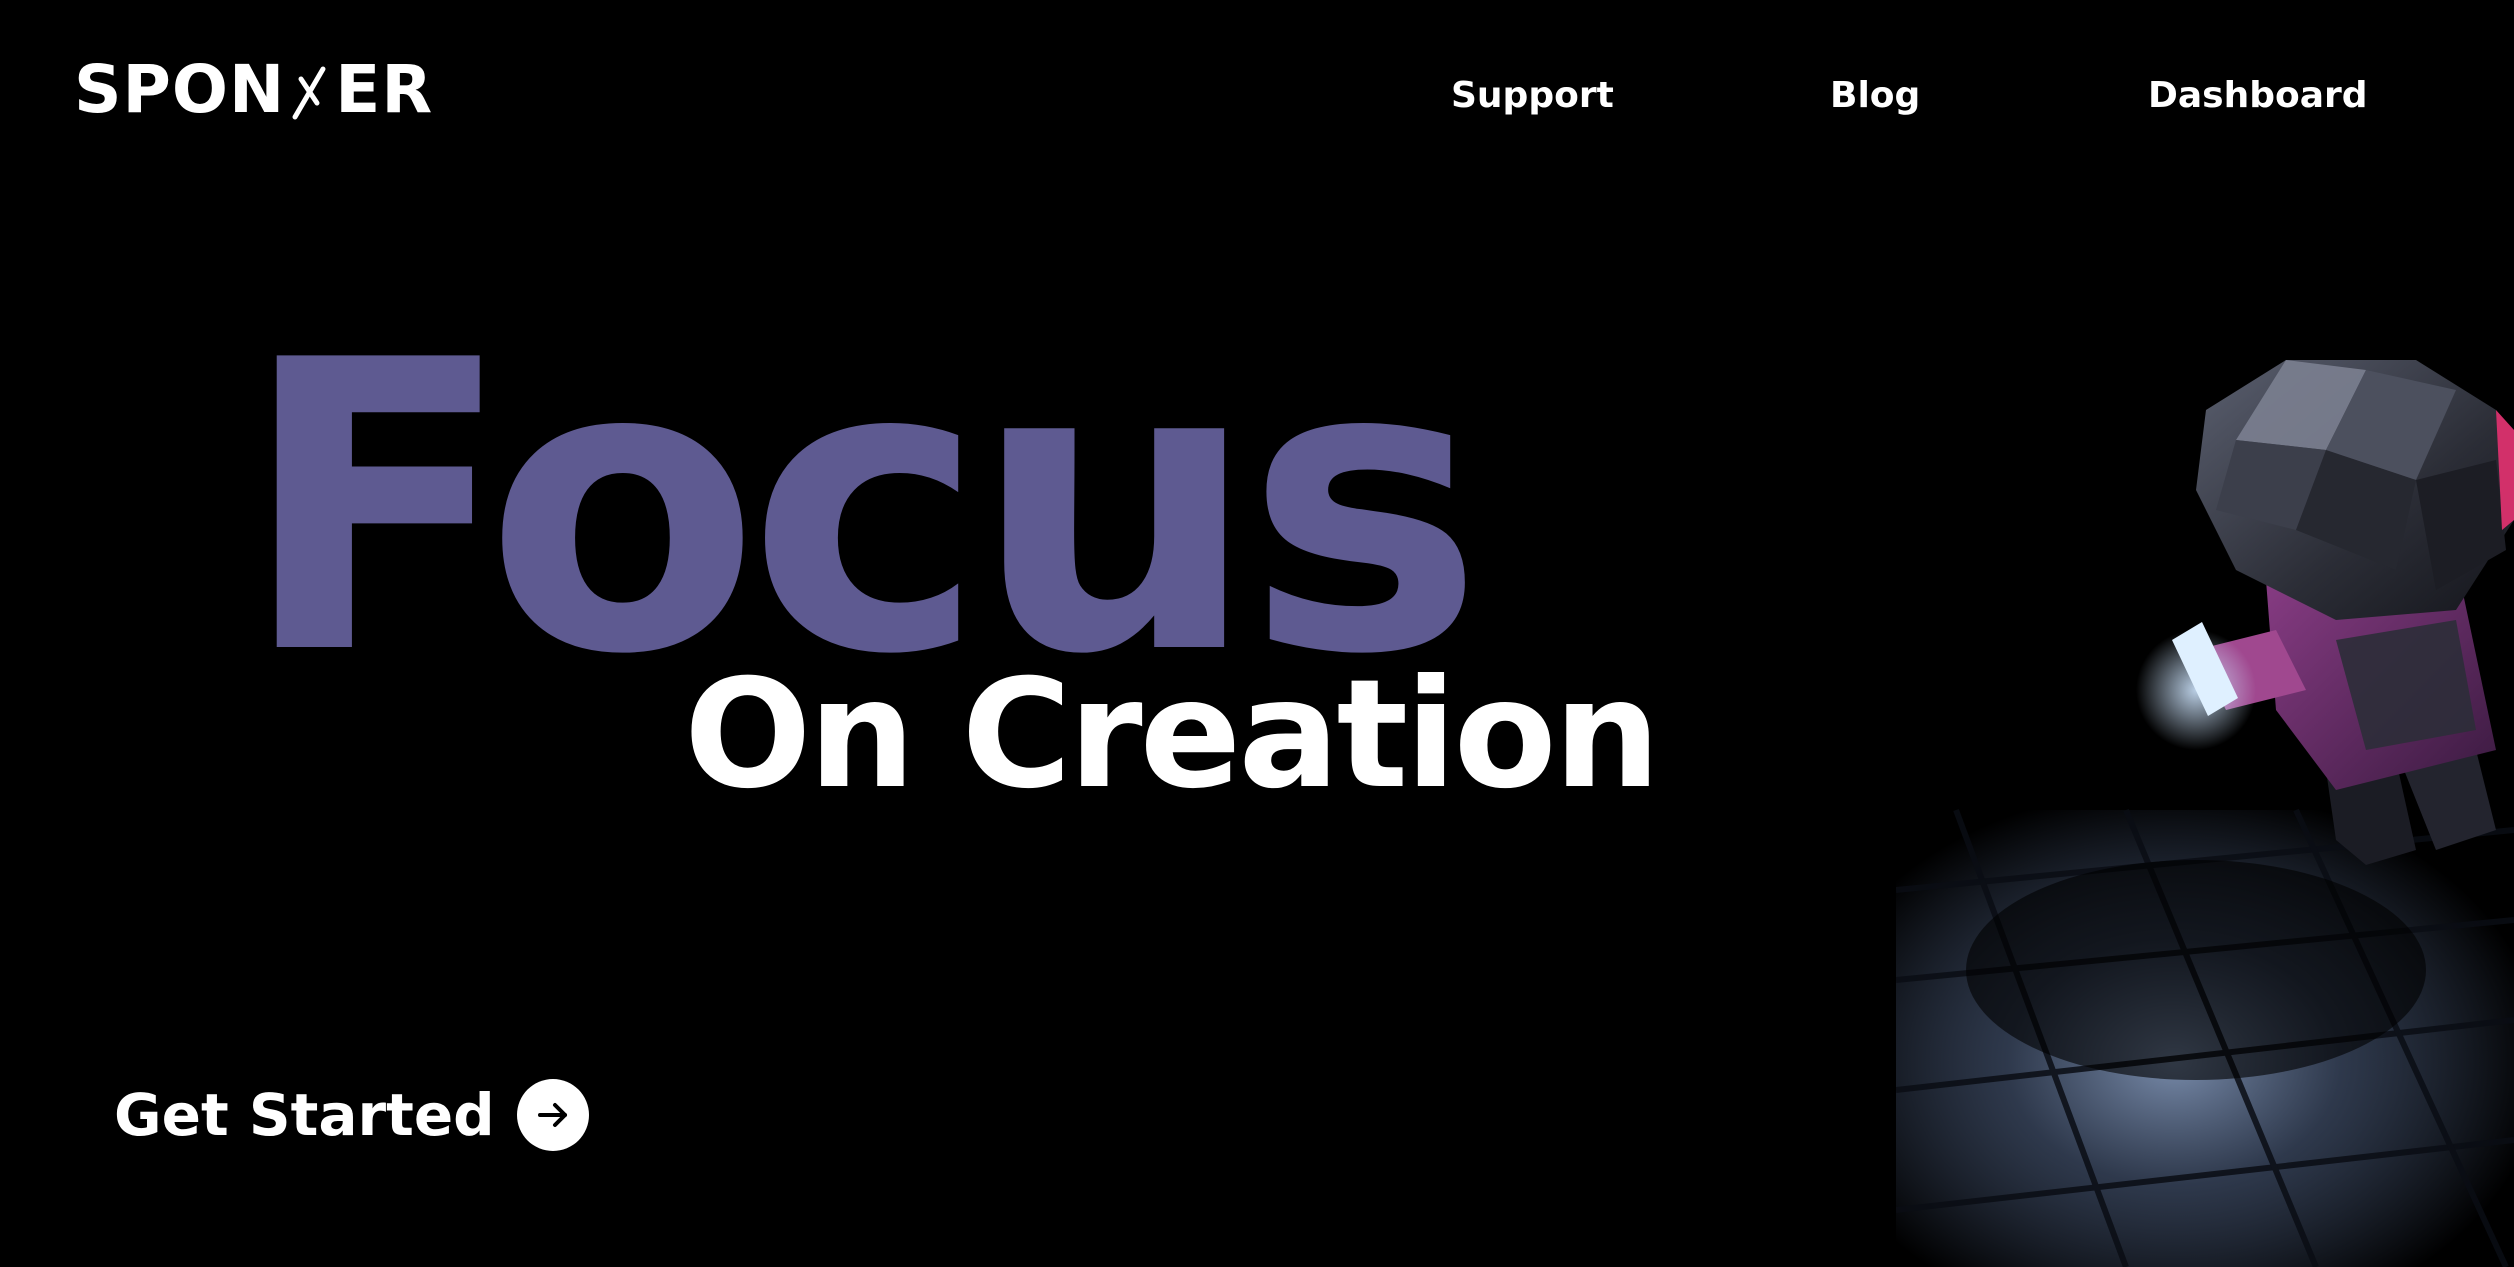 The width and height of the screenshot is (2514, 1267). Describe the element at coordinates (552, 1115) in the screenshot. I see `arrow-right-icon` at that location.